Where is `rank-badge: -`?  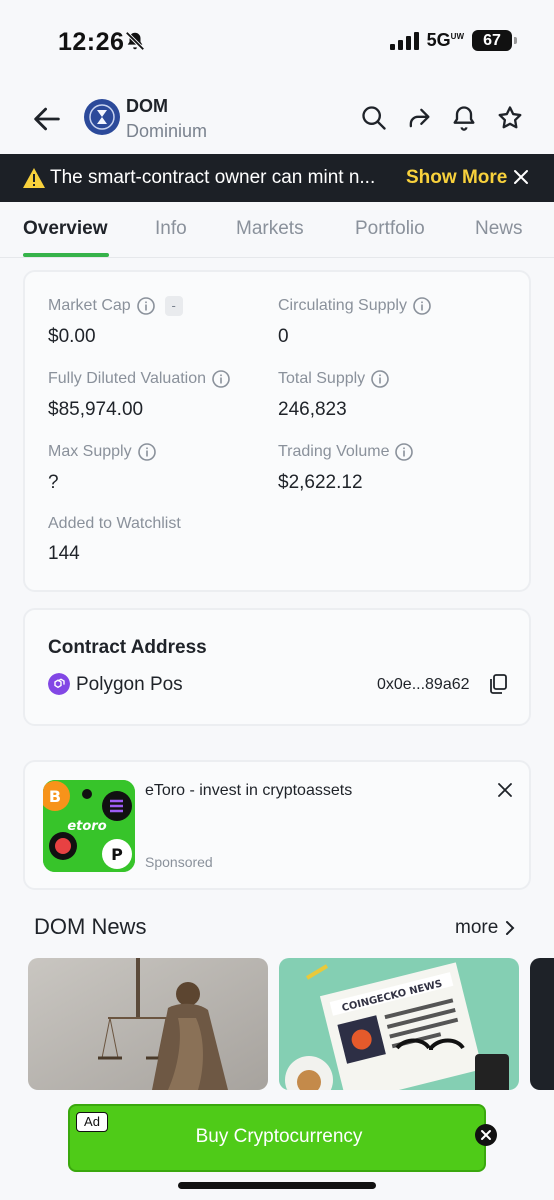 rank-badge: - is located at coordinates (173, 306).